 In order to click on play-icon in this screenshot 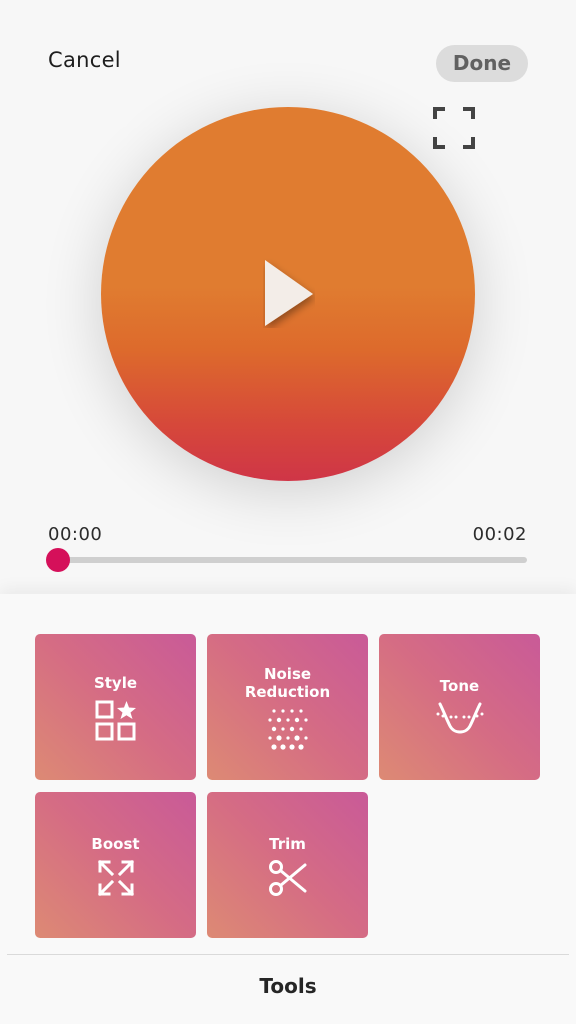, I will do `click(289, 293)`.